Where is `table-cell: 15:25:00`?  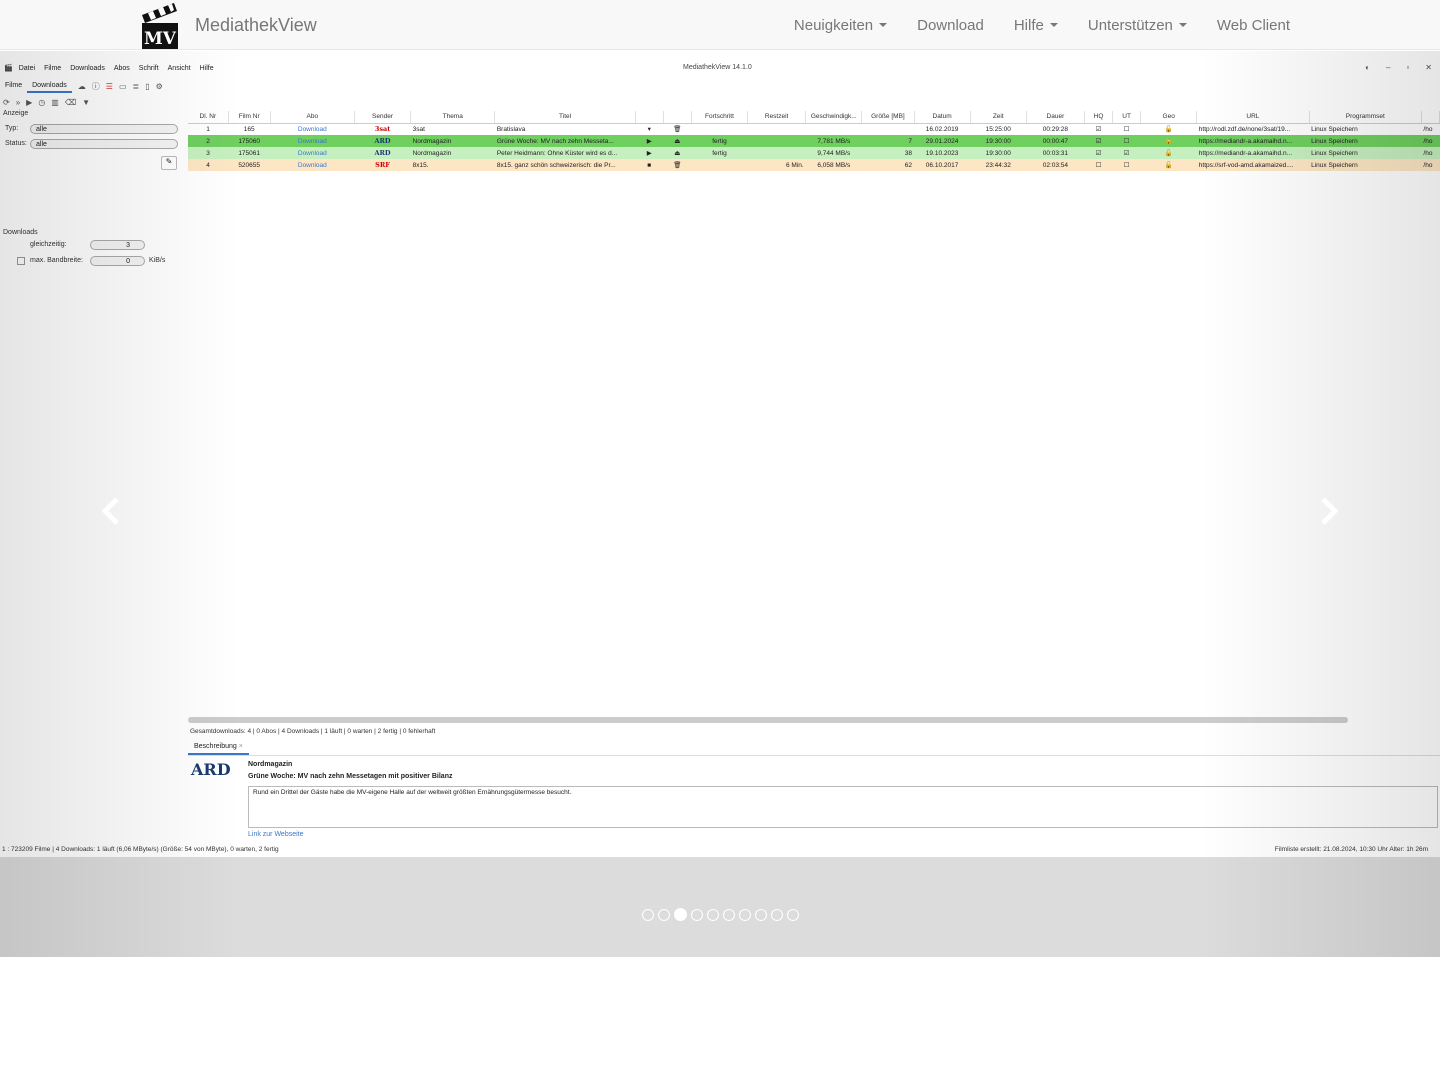
table-cell: 15:25:00 is located at coordinates (998, 129).